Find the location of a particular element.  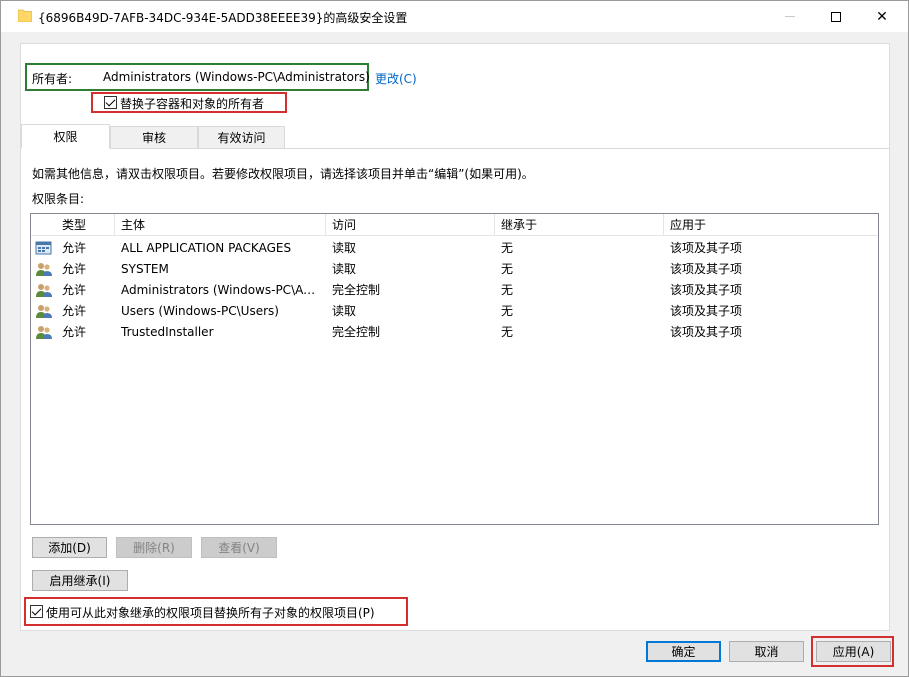

list-header: 类型 主体 访问 继承于 应用于 is located at coordinates (454, 225).